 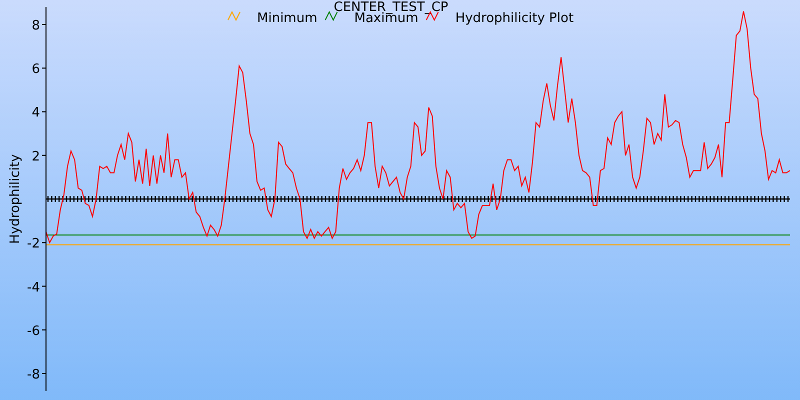 I want to click on legend-label: Hydrophilicity Plot, so click(x=514, y=18).